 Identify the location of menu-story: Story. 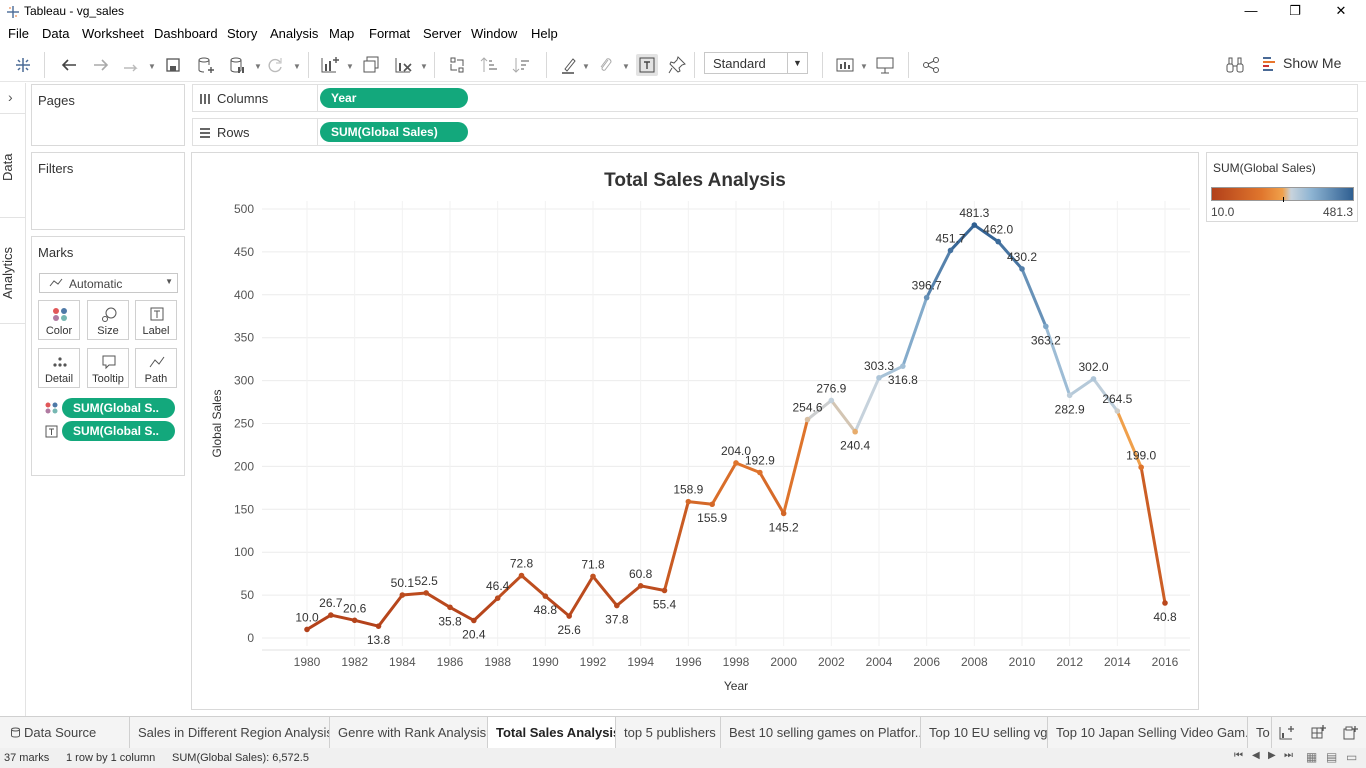
(242, 33).